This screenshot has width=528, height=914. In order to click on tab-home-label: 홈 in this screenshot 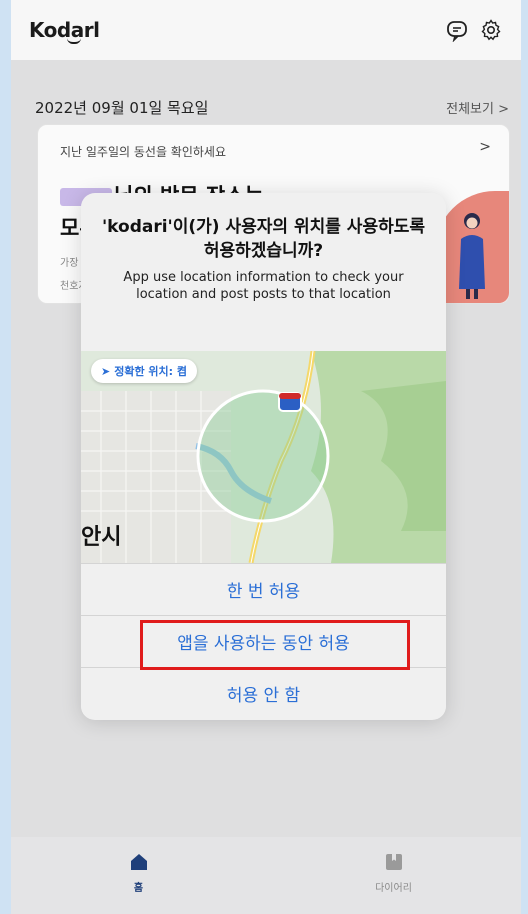, I will do `click(138, 888)`.